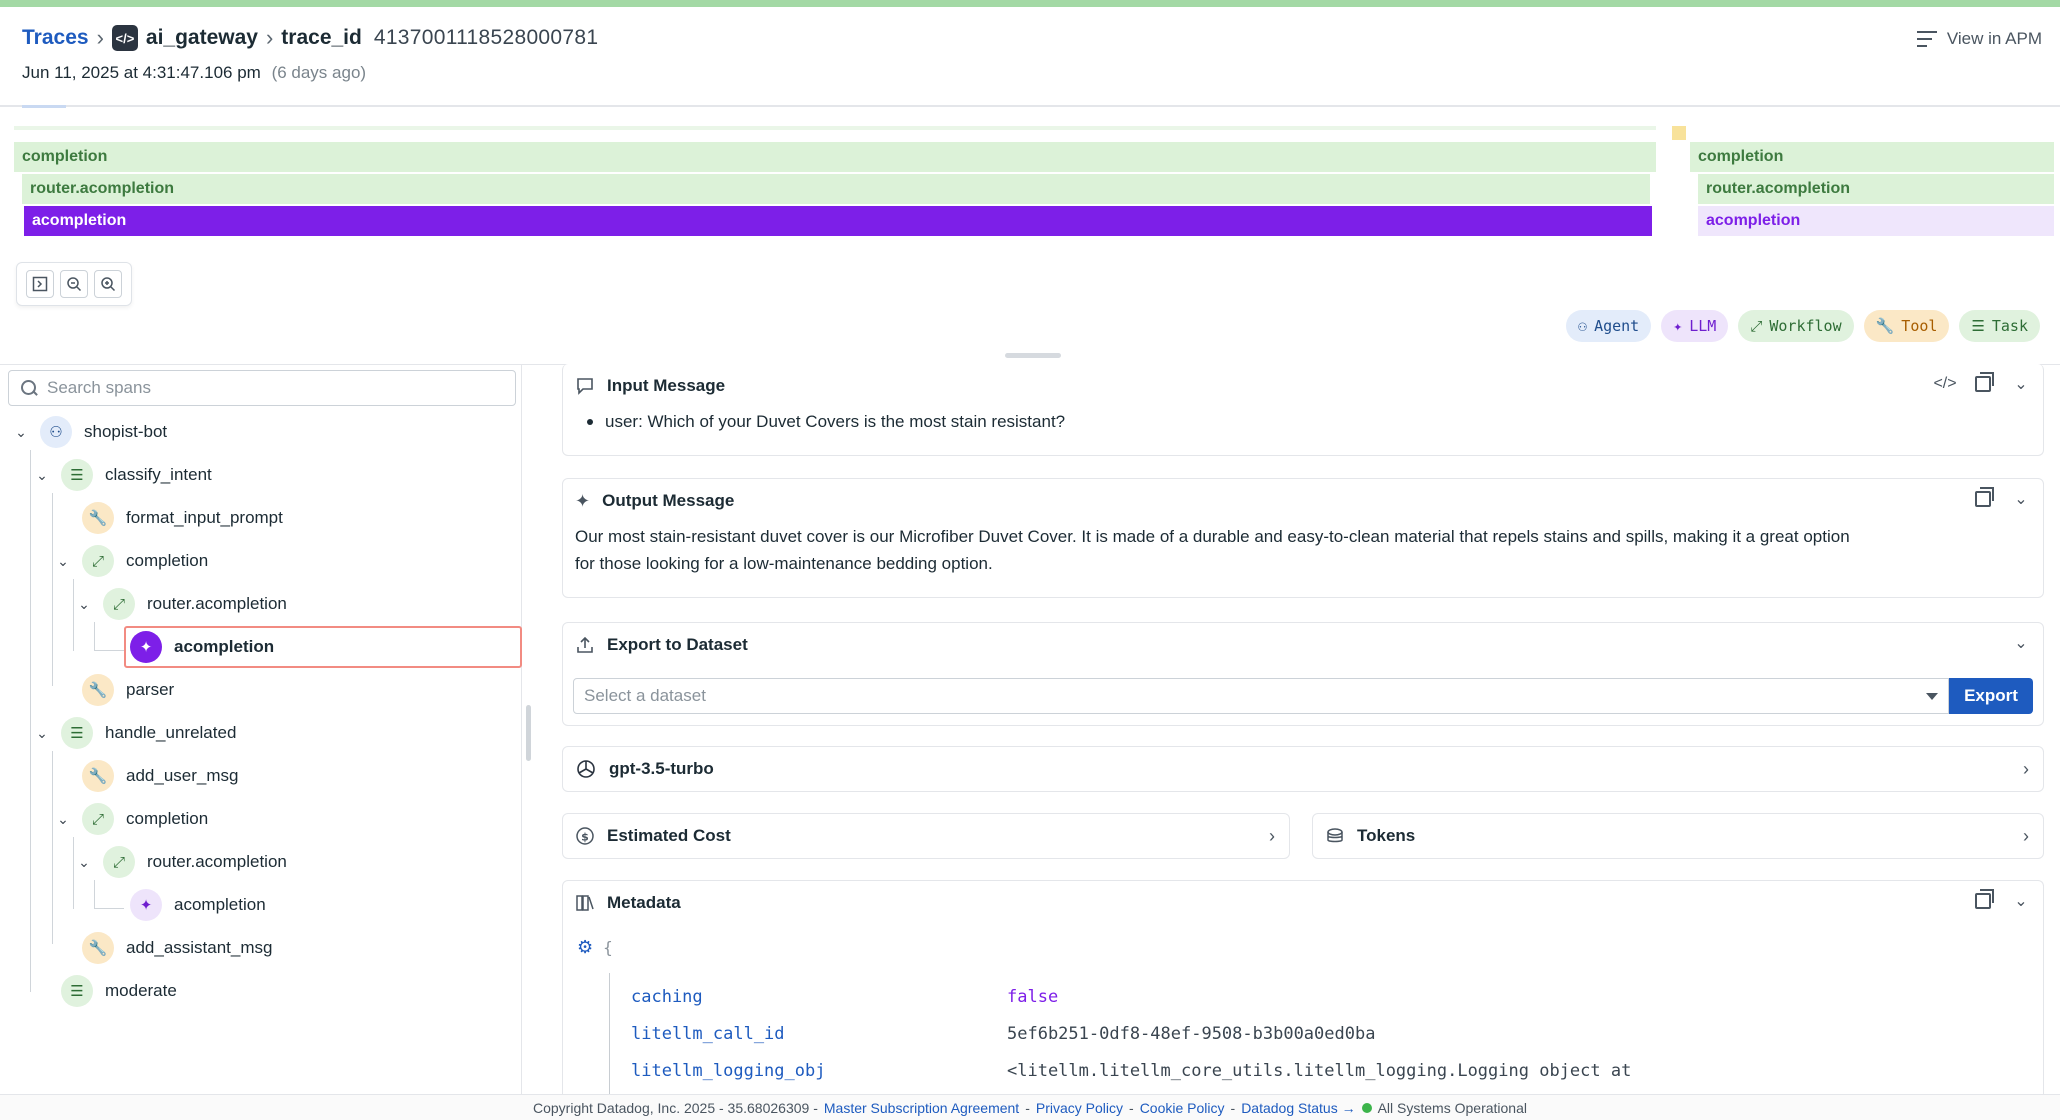 The image size is (2060, 1120). Describe the element at coordinates (1272, 836) in the screenshot. I see `chevron-right-icon: ›` at that location.